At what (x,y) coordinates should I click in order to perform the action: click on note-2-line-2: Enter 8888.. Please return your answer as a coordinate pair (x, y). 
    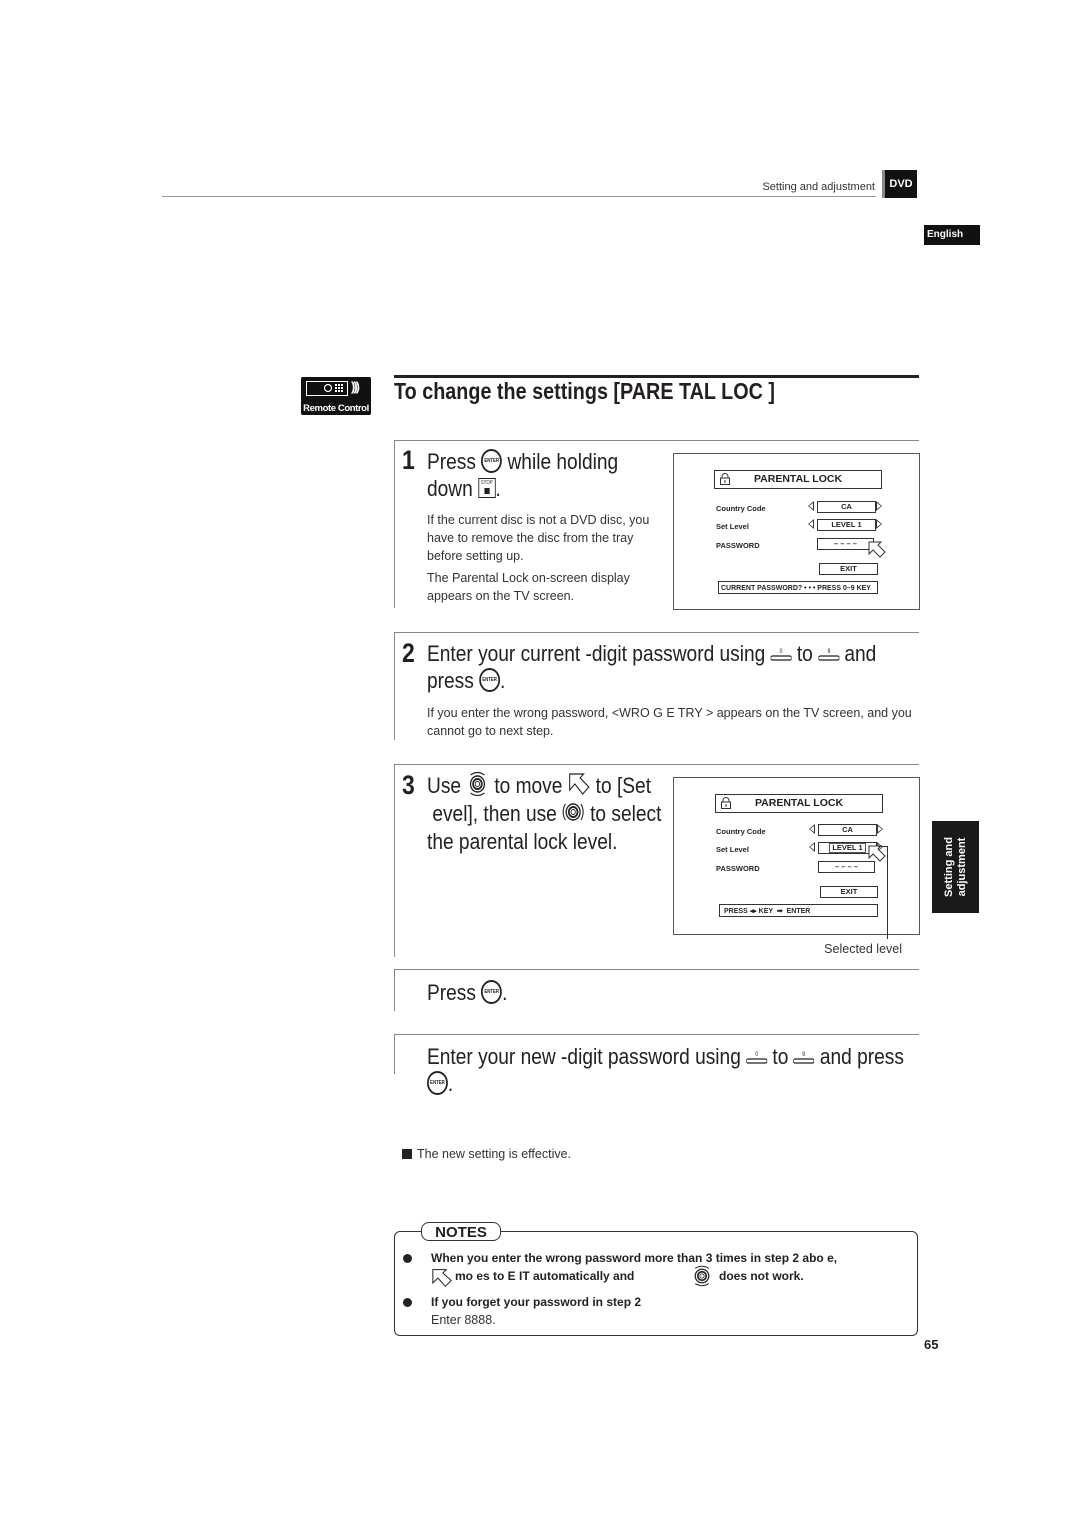
    Looking at the image, I should click on (463, 1320).